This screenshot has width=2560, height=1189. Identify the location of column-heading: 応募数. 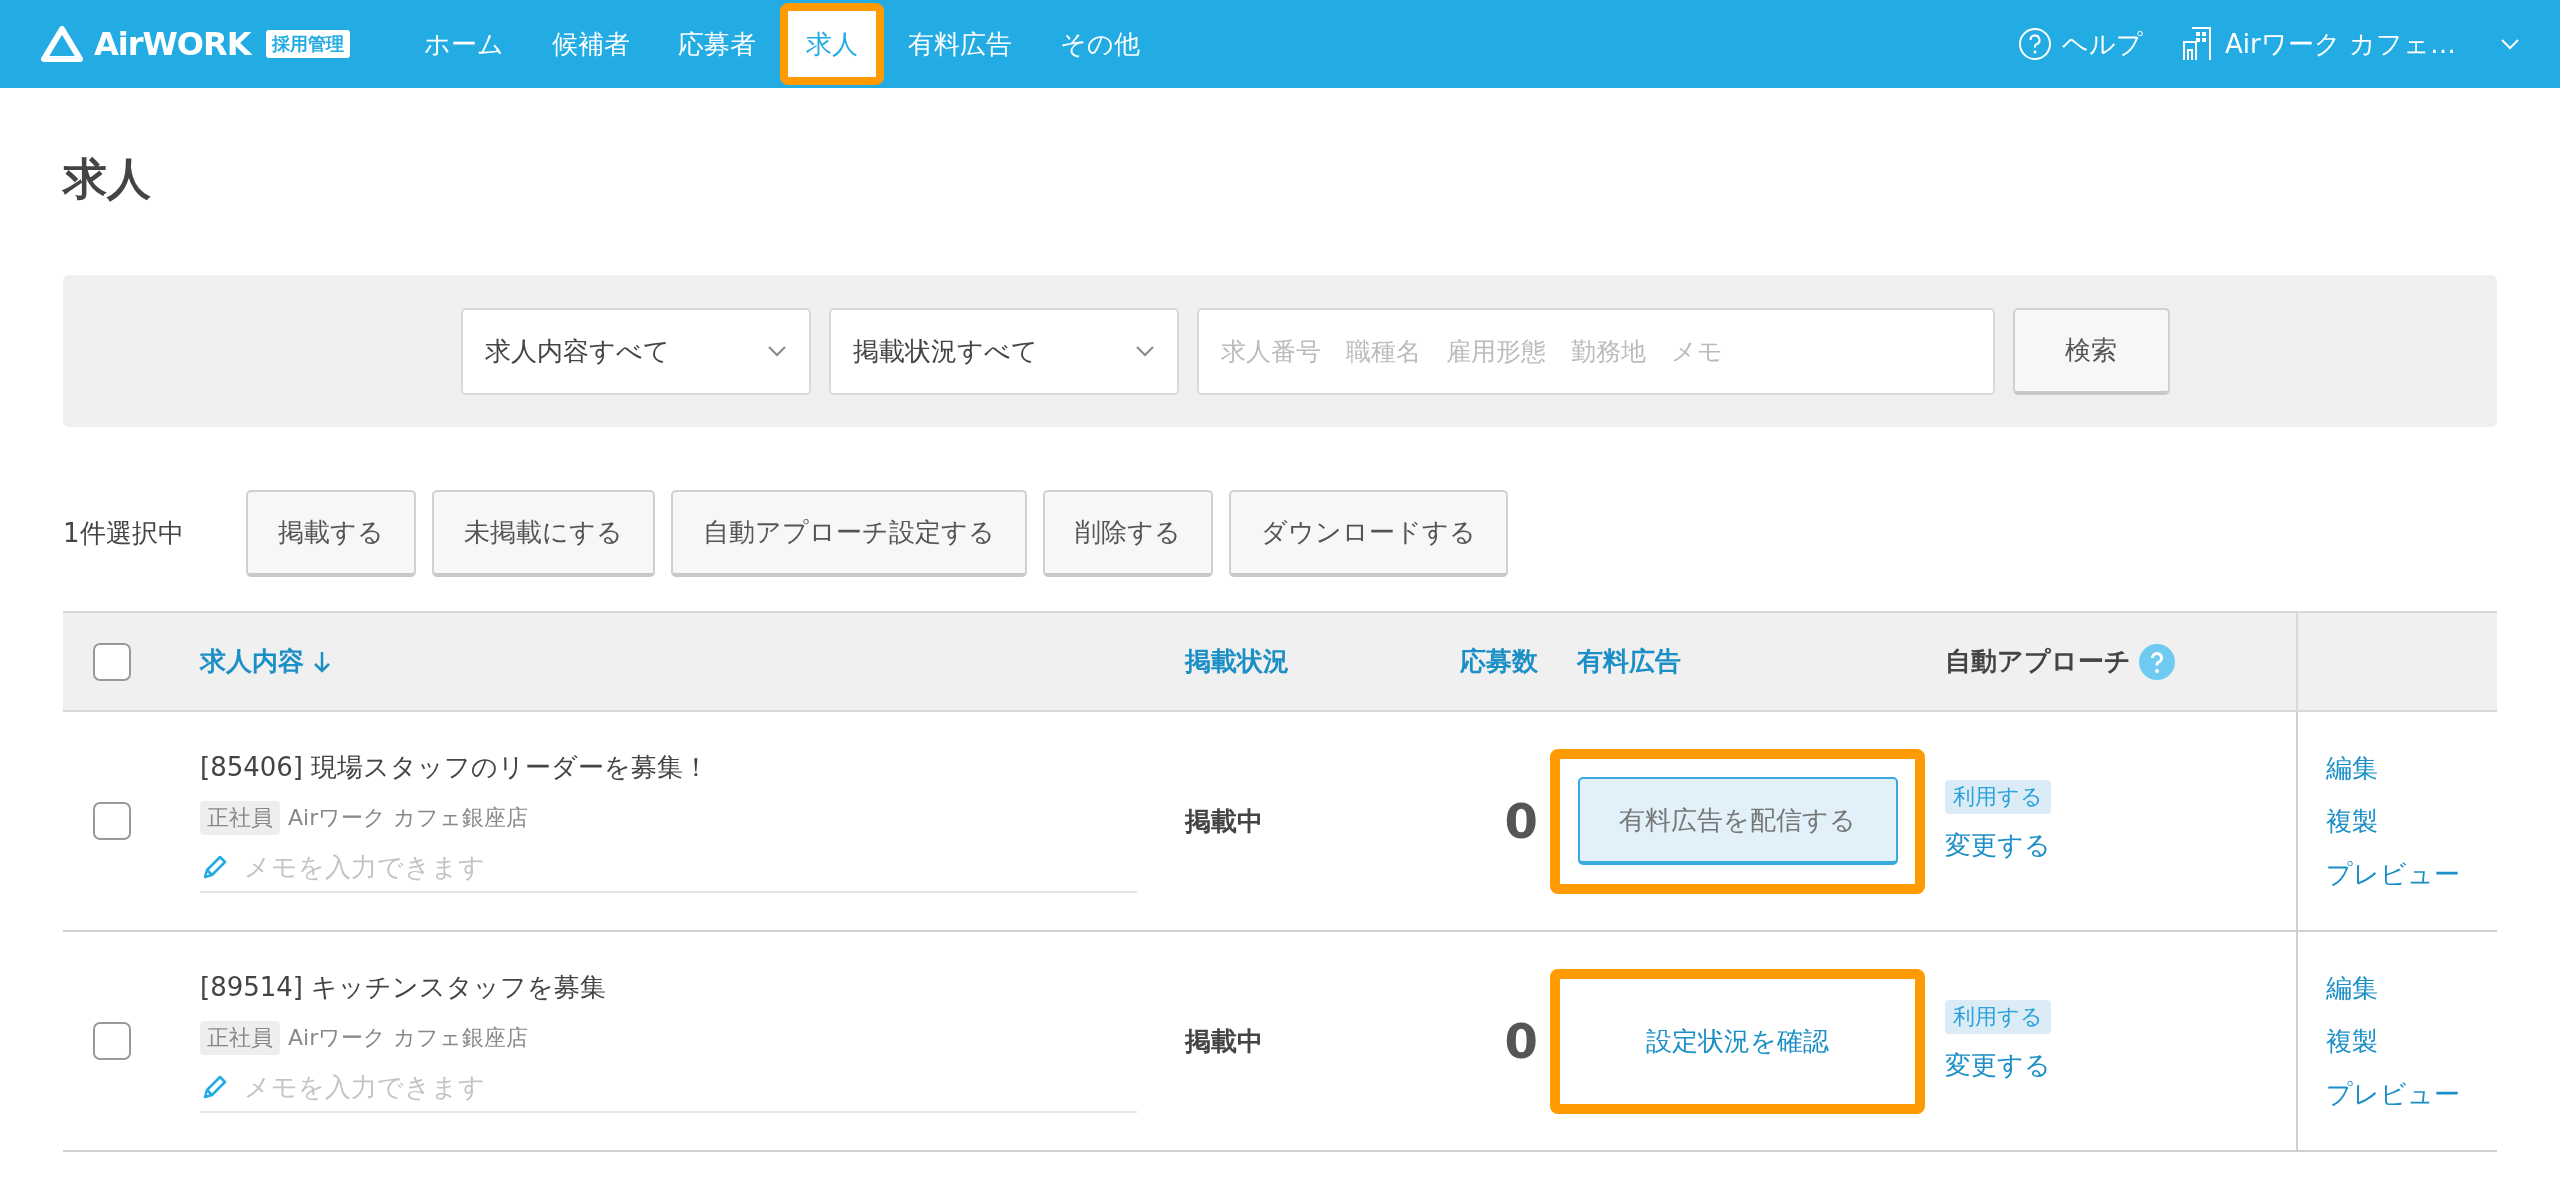
(1505, 661).